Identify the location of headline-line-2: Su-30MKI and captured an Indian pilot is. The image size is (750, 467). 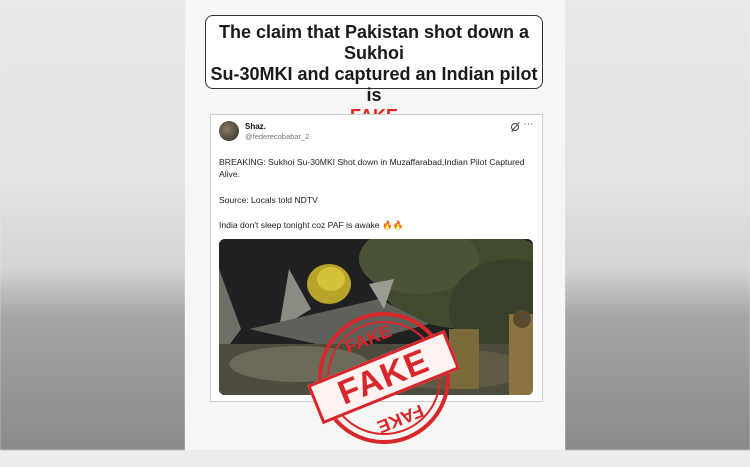
(374, 84).